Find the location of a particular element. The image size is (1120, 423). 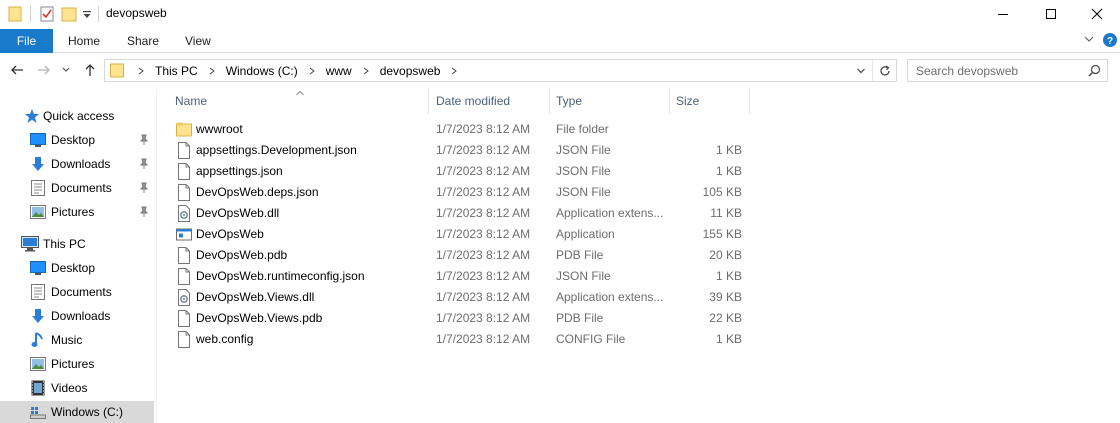

search-icon is located at coordinates (1094, 72).